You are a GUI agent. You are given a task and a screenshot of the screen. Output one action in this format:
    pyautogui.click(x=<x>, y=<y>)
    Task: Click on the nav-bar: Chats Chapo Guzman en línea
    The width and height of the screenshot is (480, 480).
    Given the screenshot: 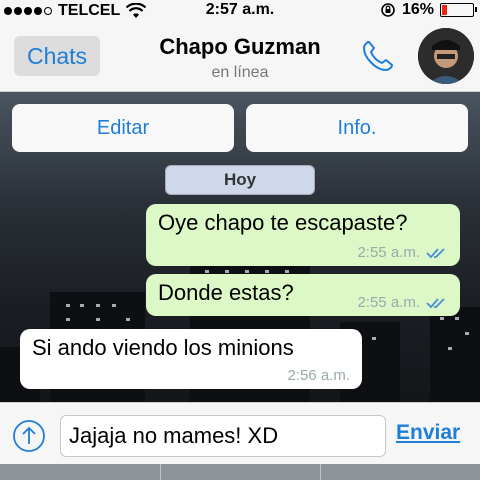 What is the action you would take?
    pyautogui.click(x=240, y=57)
    